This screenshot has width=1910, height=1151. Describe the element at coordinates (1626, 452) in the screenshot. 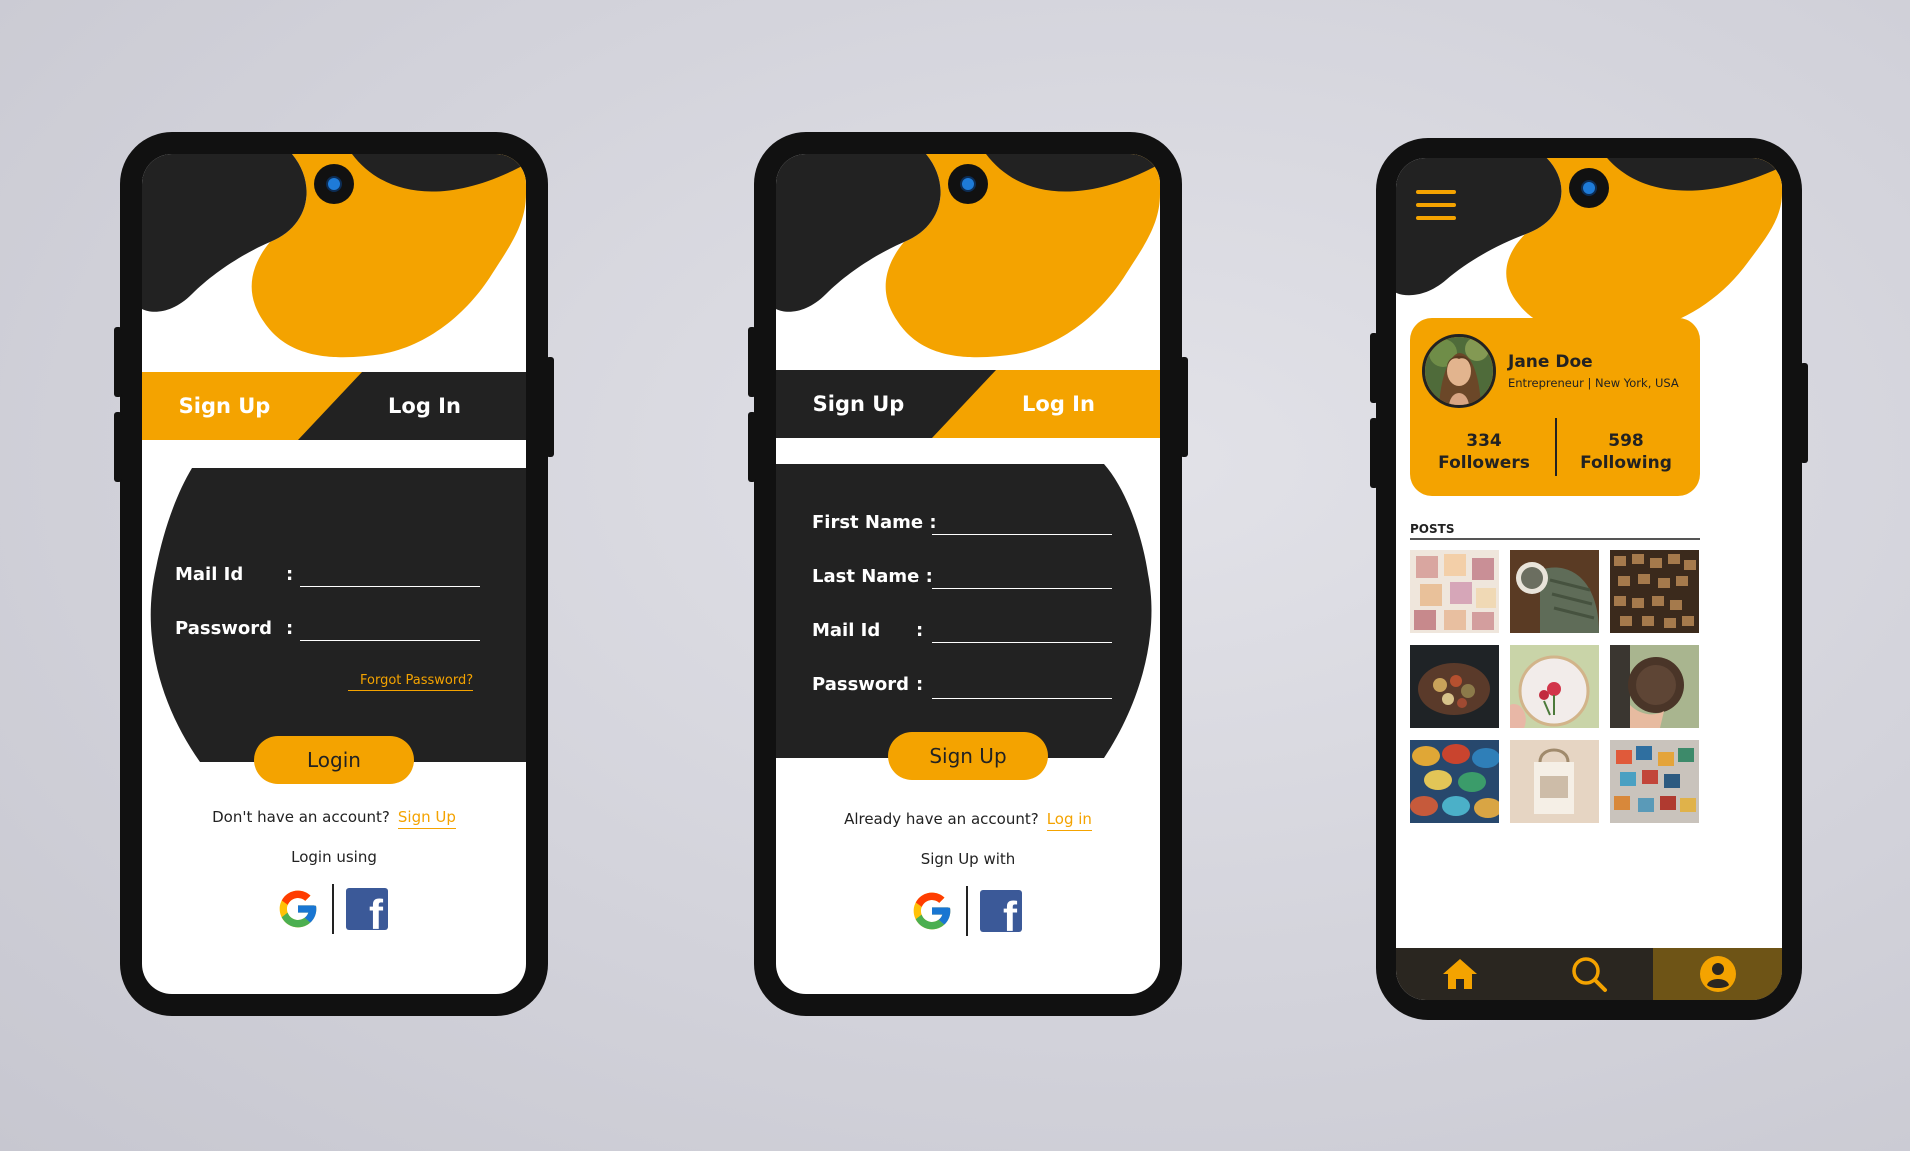

I see `following-stat: 598 Following` at that location.